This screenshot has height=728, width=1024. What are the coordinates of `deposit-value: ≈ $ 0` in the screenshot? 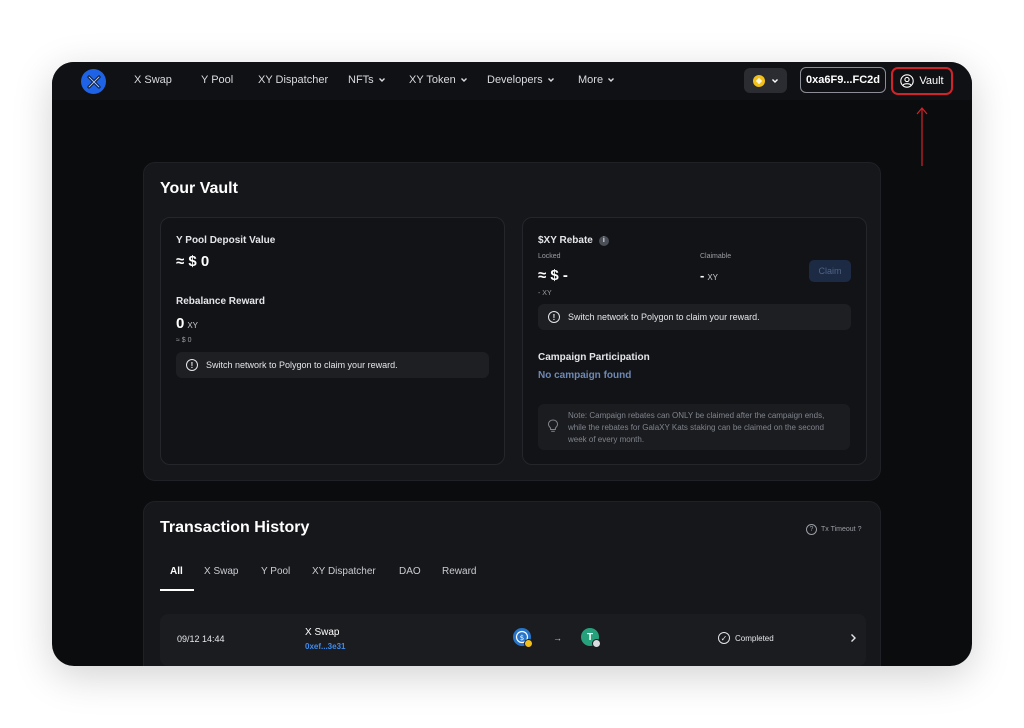 It's located at (193, 261).